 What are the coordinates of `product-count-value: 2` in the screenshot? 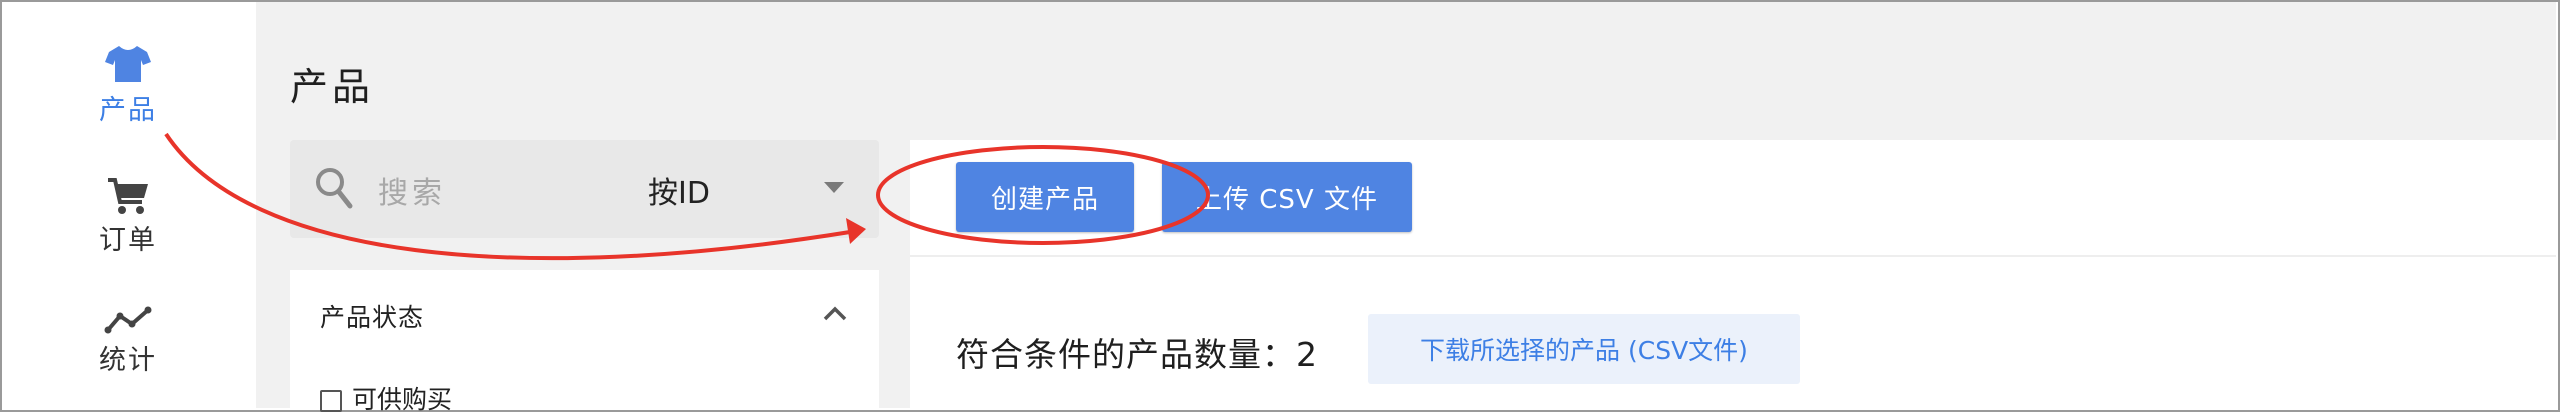 It's located at (1307, 354).